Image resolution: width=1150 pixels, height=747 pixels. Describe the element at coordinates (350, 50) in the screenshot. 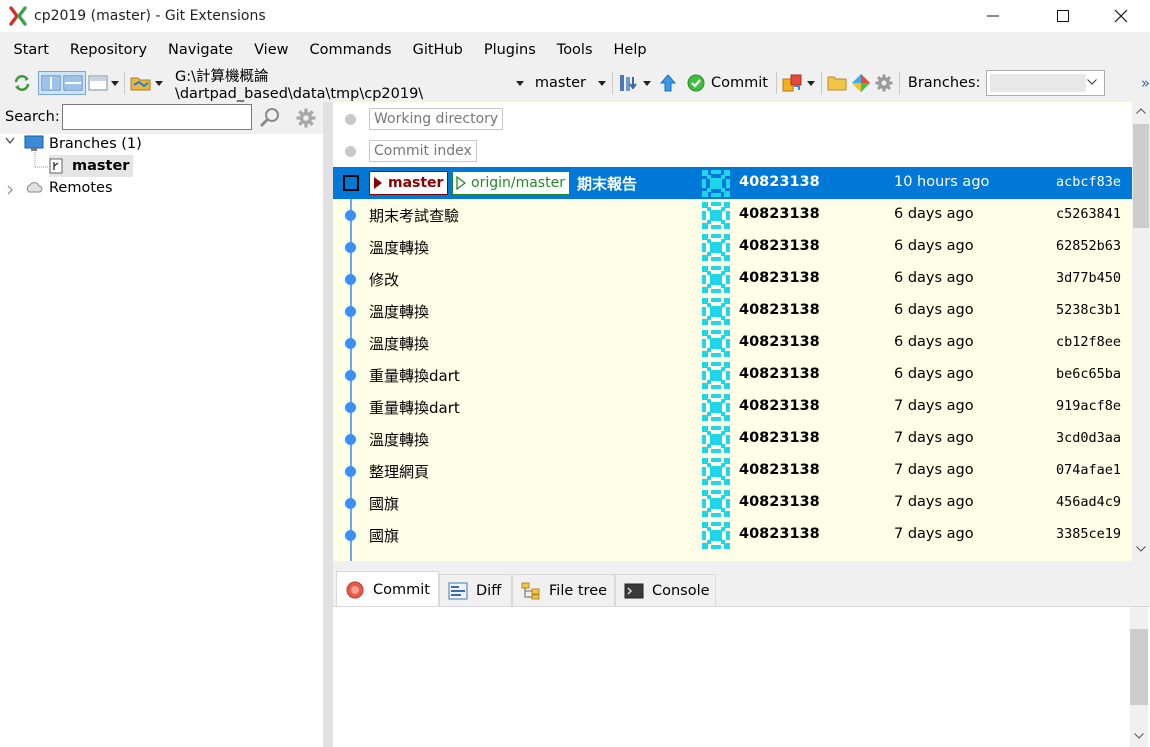

I see `menu-commands: Commands` at that location.